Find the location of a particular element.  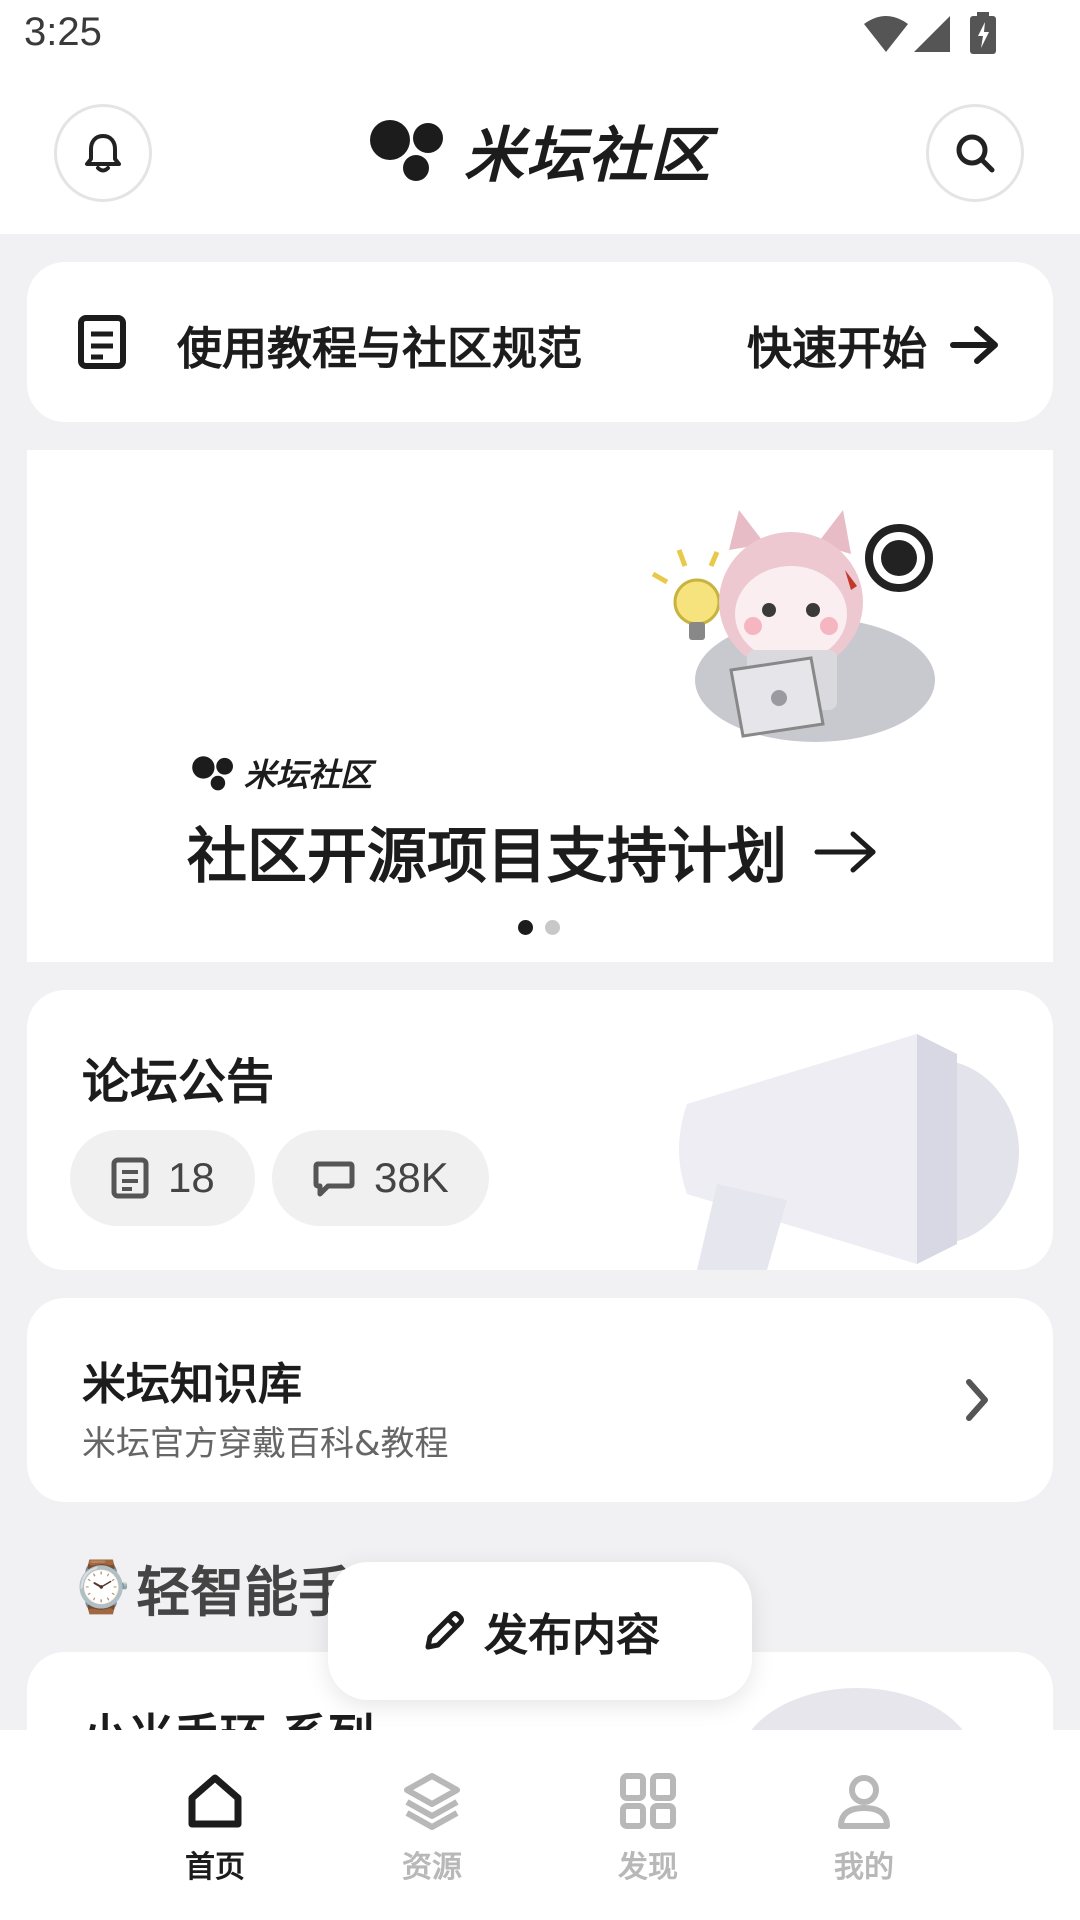

nav-home: 首页 is located at coordinates (215, 1828).